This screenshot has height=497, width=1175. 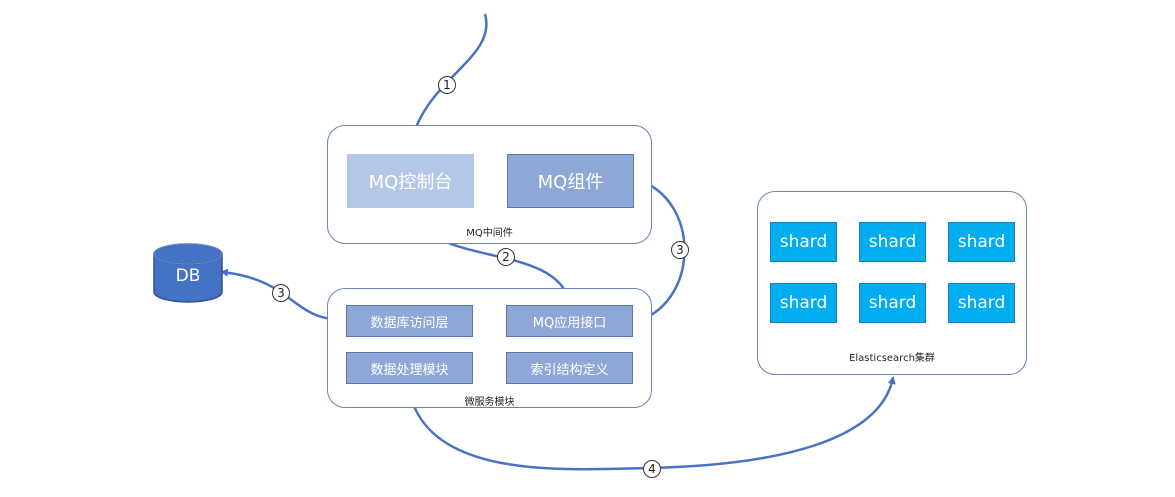 What do you see at coordinates (680, 250) in the screenshot?
I see `step-3-component-marker: 3` at bounding box center [680, 250].